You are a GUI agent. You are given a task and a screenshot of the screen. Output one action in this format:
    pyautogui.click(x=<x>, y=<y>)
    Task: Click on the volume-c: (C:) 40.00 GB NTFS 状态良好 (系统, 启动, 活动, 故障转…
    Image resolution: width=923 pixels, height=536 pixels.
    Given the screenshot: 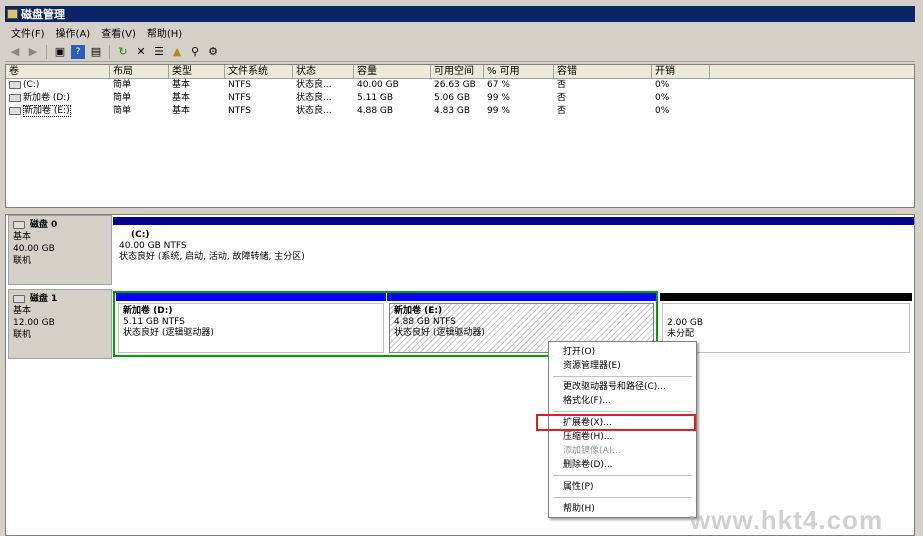 What is the action you would take?
    pyautogui.click(x=513, y=250)
    